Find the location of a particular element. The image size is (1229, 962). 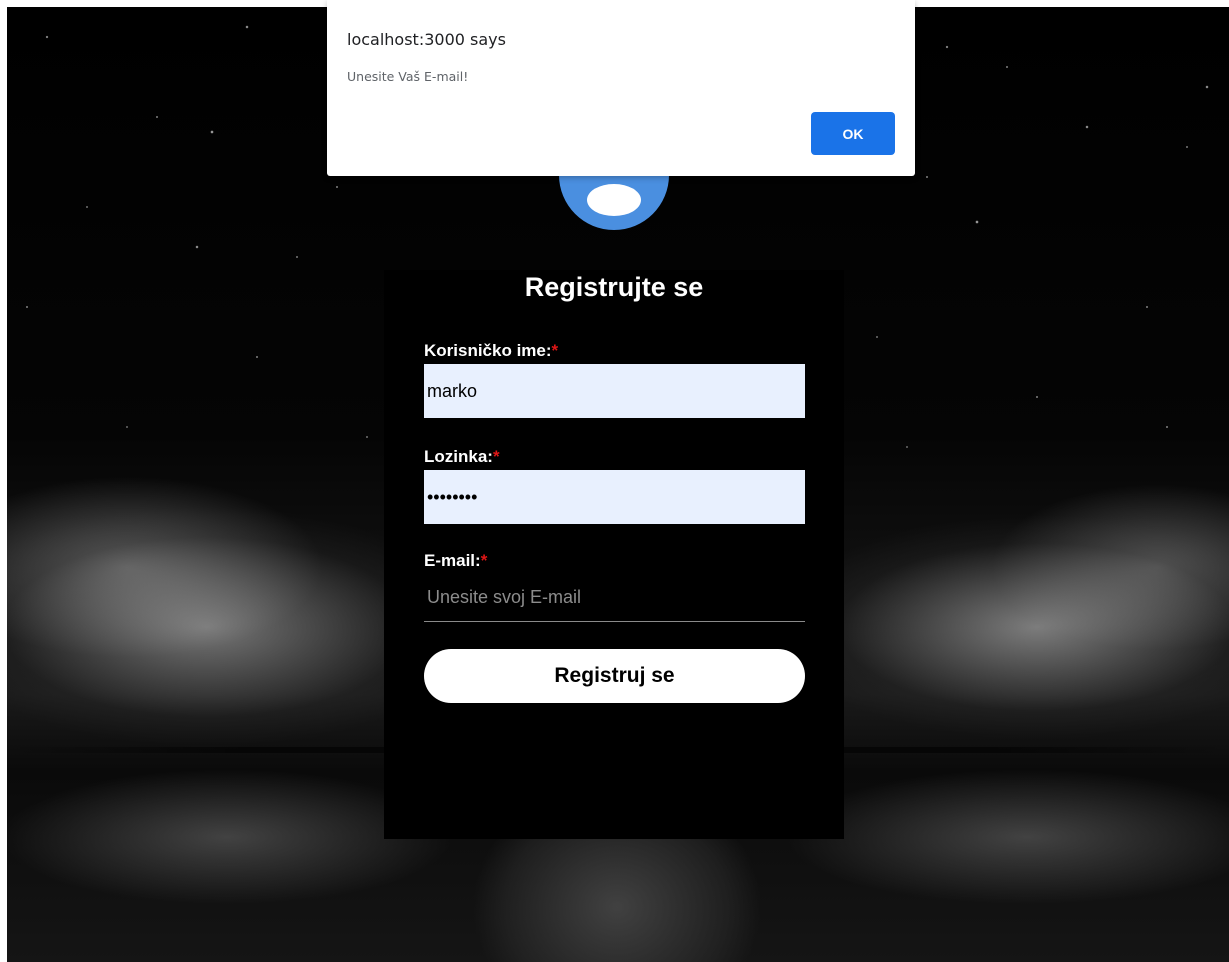

email-label-text: E-mail: is located at coordinates (452, 560).